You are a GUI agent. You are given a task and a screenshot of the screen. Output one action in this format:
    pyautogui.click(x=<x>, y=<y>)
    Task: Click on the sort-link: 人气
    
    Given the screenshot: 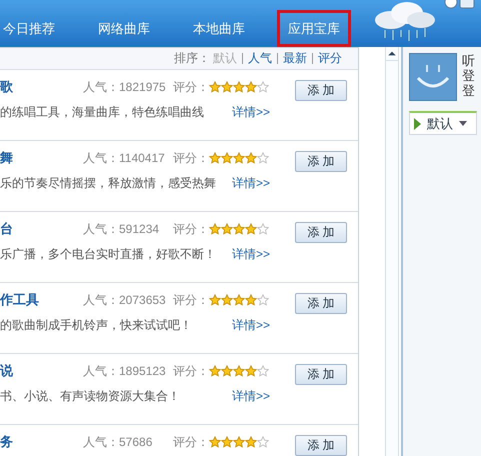 What is the action you would take?
    pyautogui.click(x=260, y=58)
    